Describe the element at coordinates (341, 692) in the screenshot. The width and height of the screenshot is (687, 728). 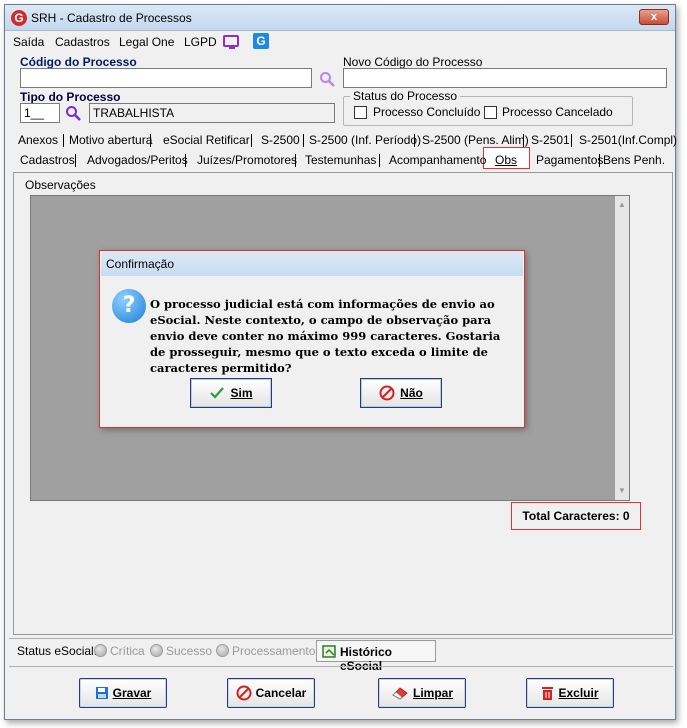
I see `footer-bar: Gravar Cancelar Limpar Excluir` at that location.